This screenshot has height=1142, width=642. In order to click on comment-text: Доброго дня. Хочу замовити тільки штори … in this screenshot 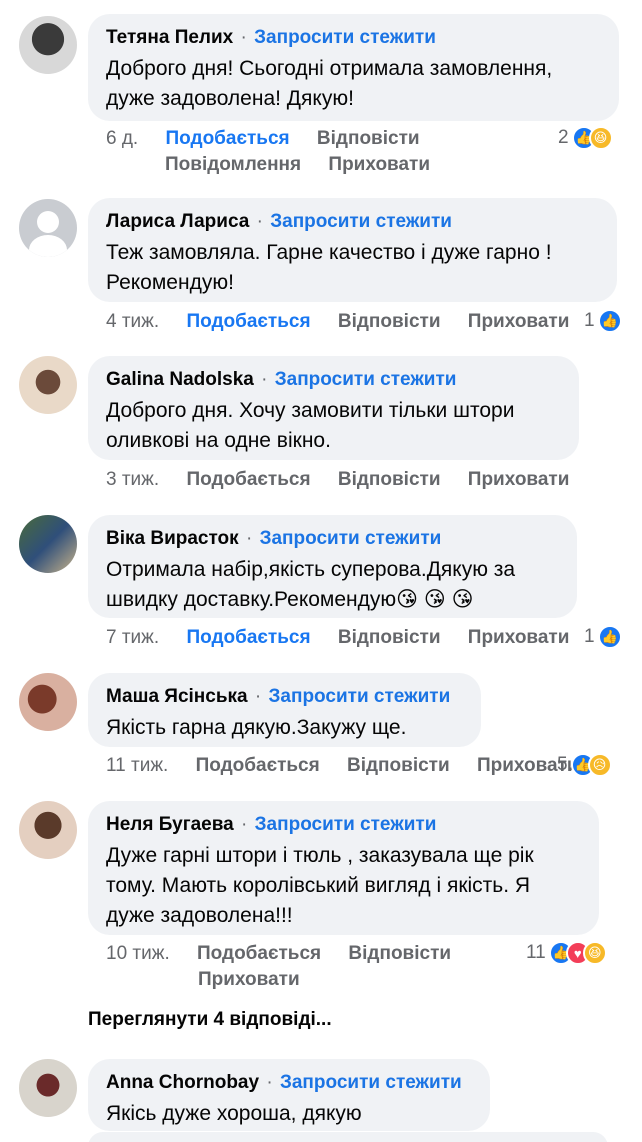, I will do `click(333, 426)`.